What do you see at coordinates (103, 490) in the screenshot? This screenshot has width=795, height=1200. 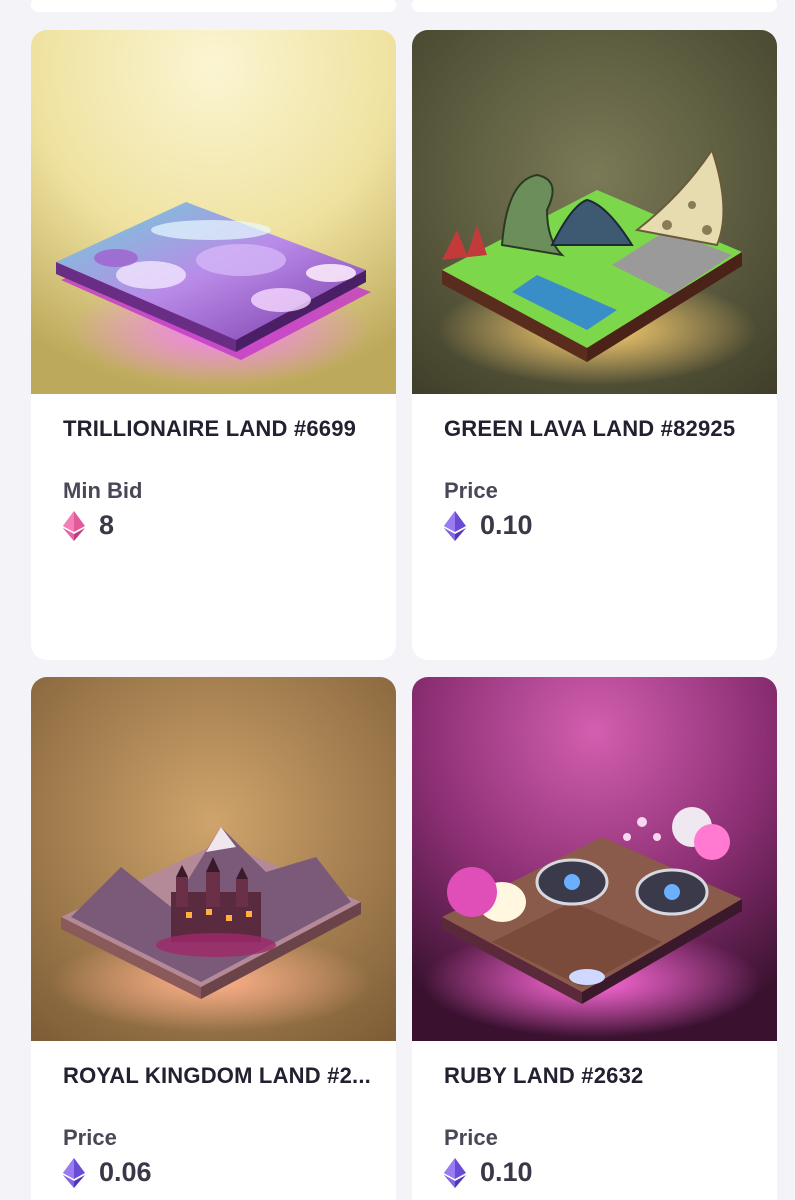 I see `price-label: Min Bid` at bounding box center [103, 490].